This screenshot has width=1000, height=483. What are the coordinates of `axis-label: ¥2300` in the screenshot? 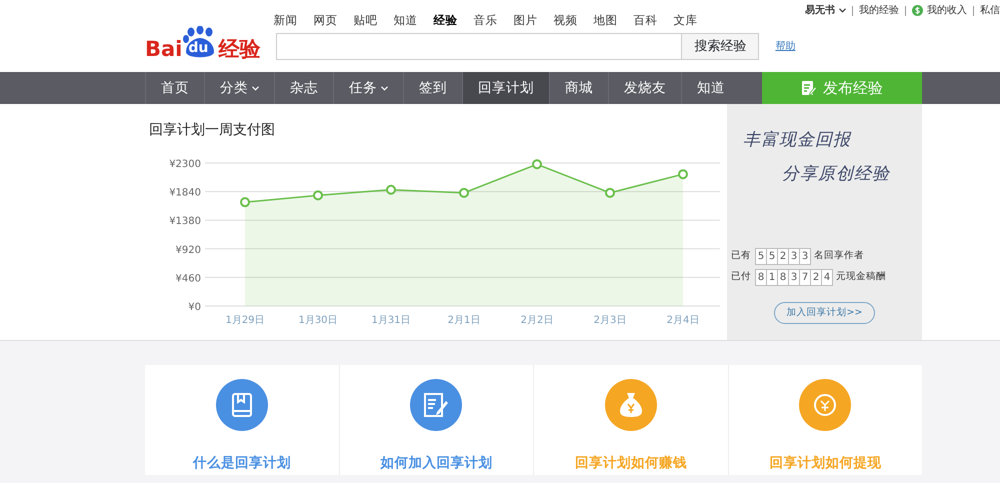 It's located at (185, 164).